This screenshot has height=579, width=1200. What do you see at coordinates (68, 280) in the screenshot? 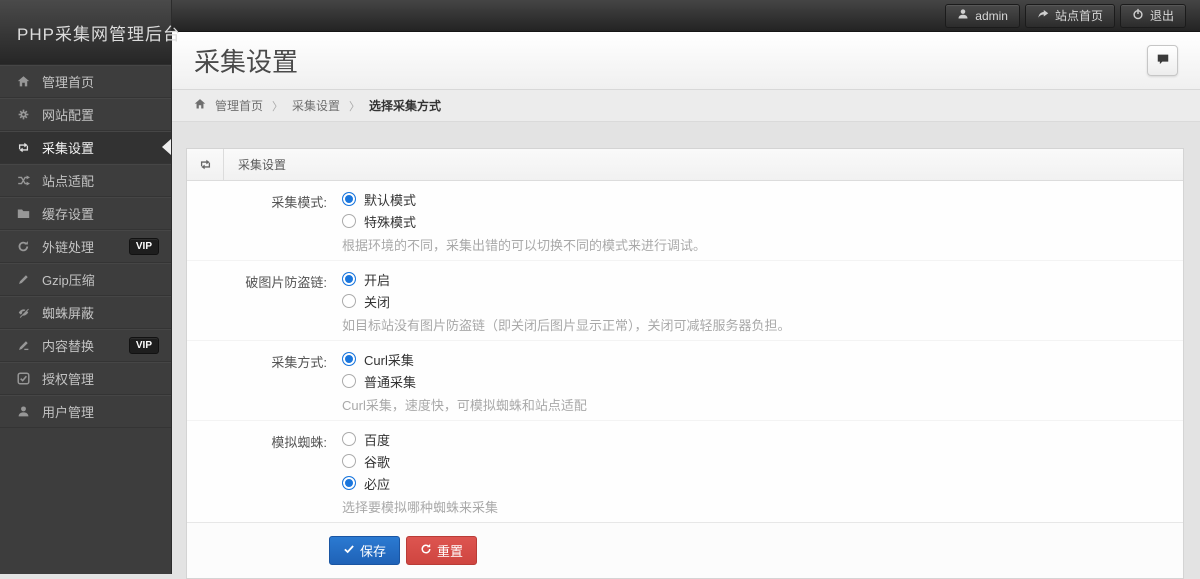
I see `sidebar-item-label: Gzip压缩` at bounding box center [68, 280].